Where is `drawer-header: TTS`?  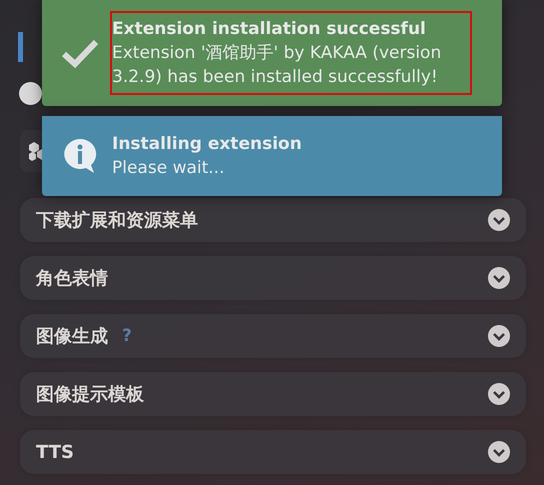 drawer-header: TTS is located at coordinates (273, 452).